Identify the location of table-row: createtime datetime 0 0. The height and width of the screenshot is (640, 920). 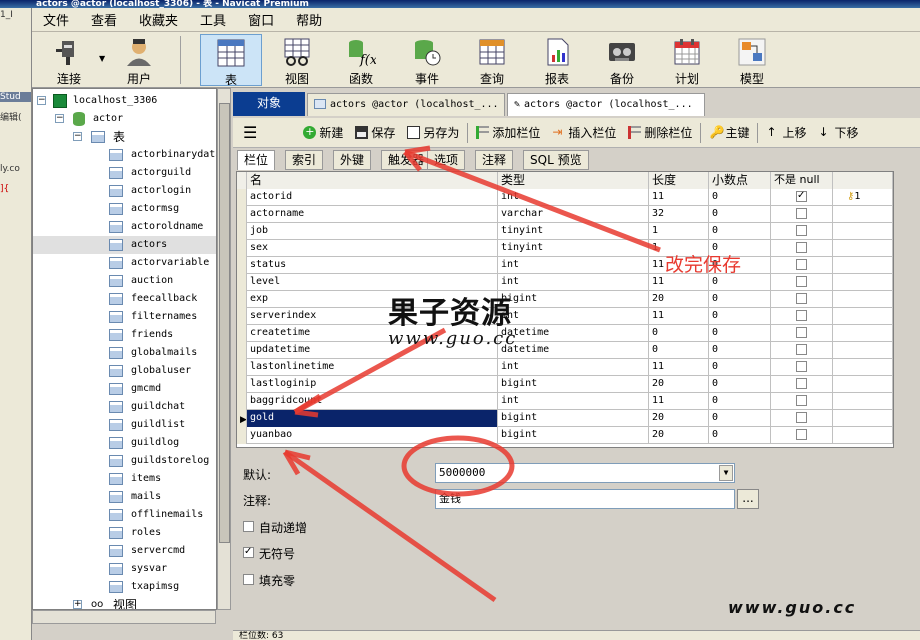
(565, 333).